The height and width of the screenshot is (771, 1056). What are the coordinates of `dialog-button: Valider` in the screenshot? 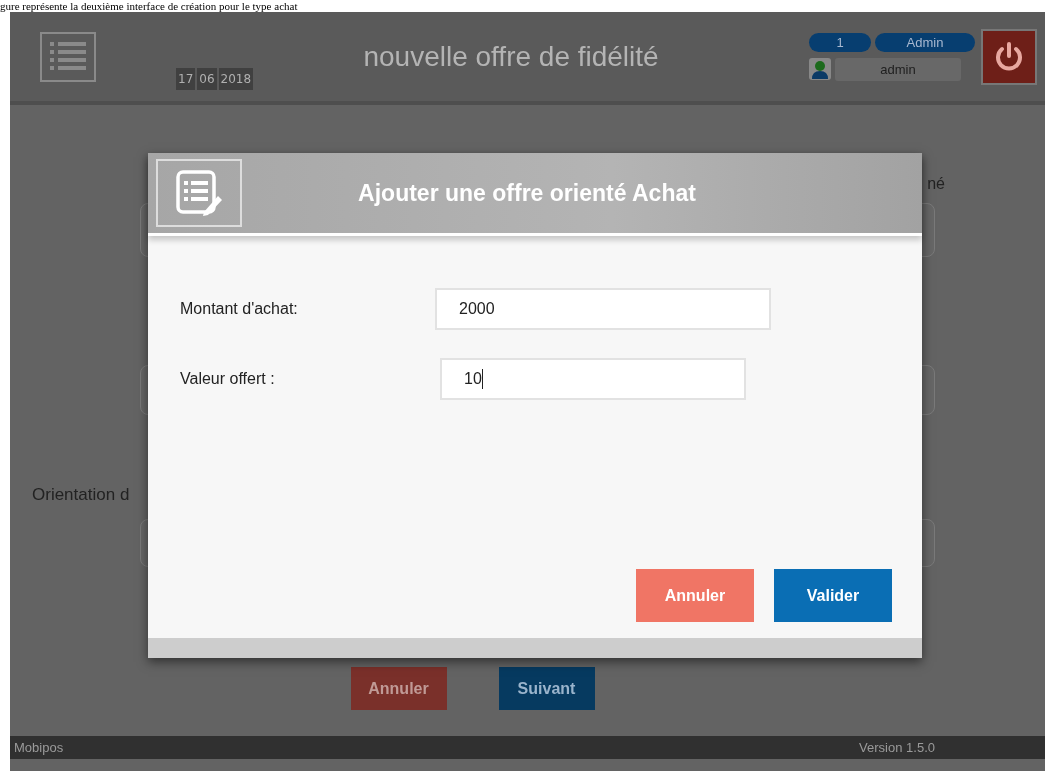 It's located at (833, 595).